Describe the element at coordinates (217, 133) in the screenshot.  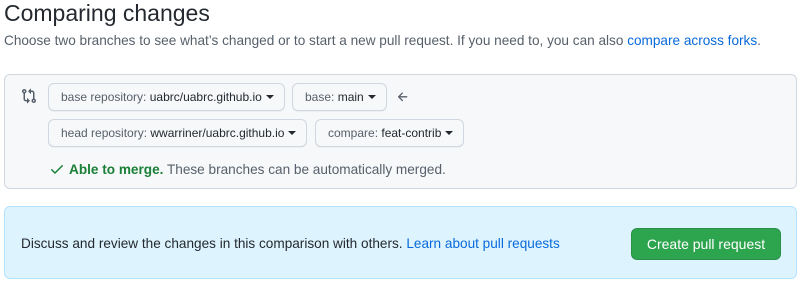
I see `head-repository-value: wwarriner/uabrc.github.io` at that location.